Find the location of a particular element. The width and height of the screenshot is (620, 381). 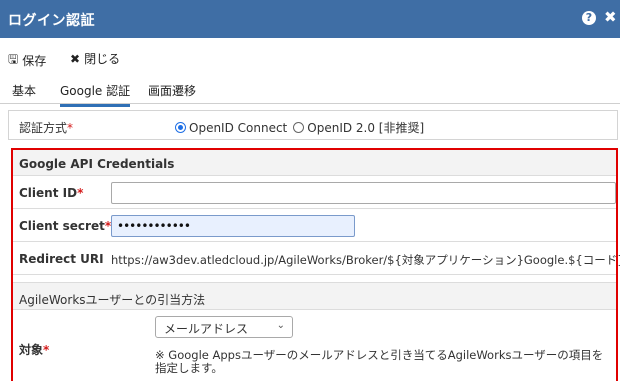

radio-openid-connect-label: OpenID Connect is located at coordinates (238, 128).